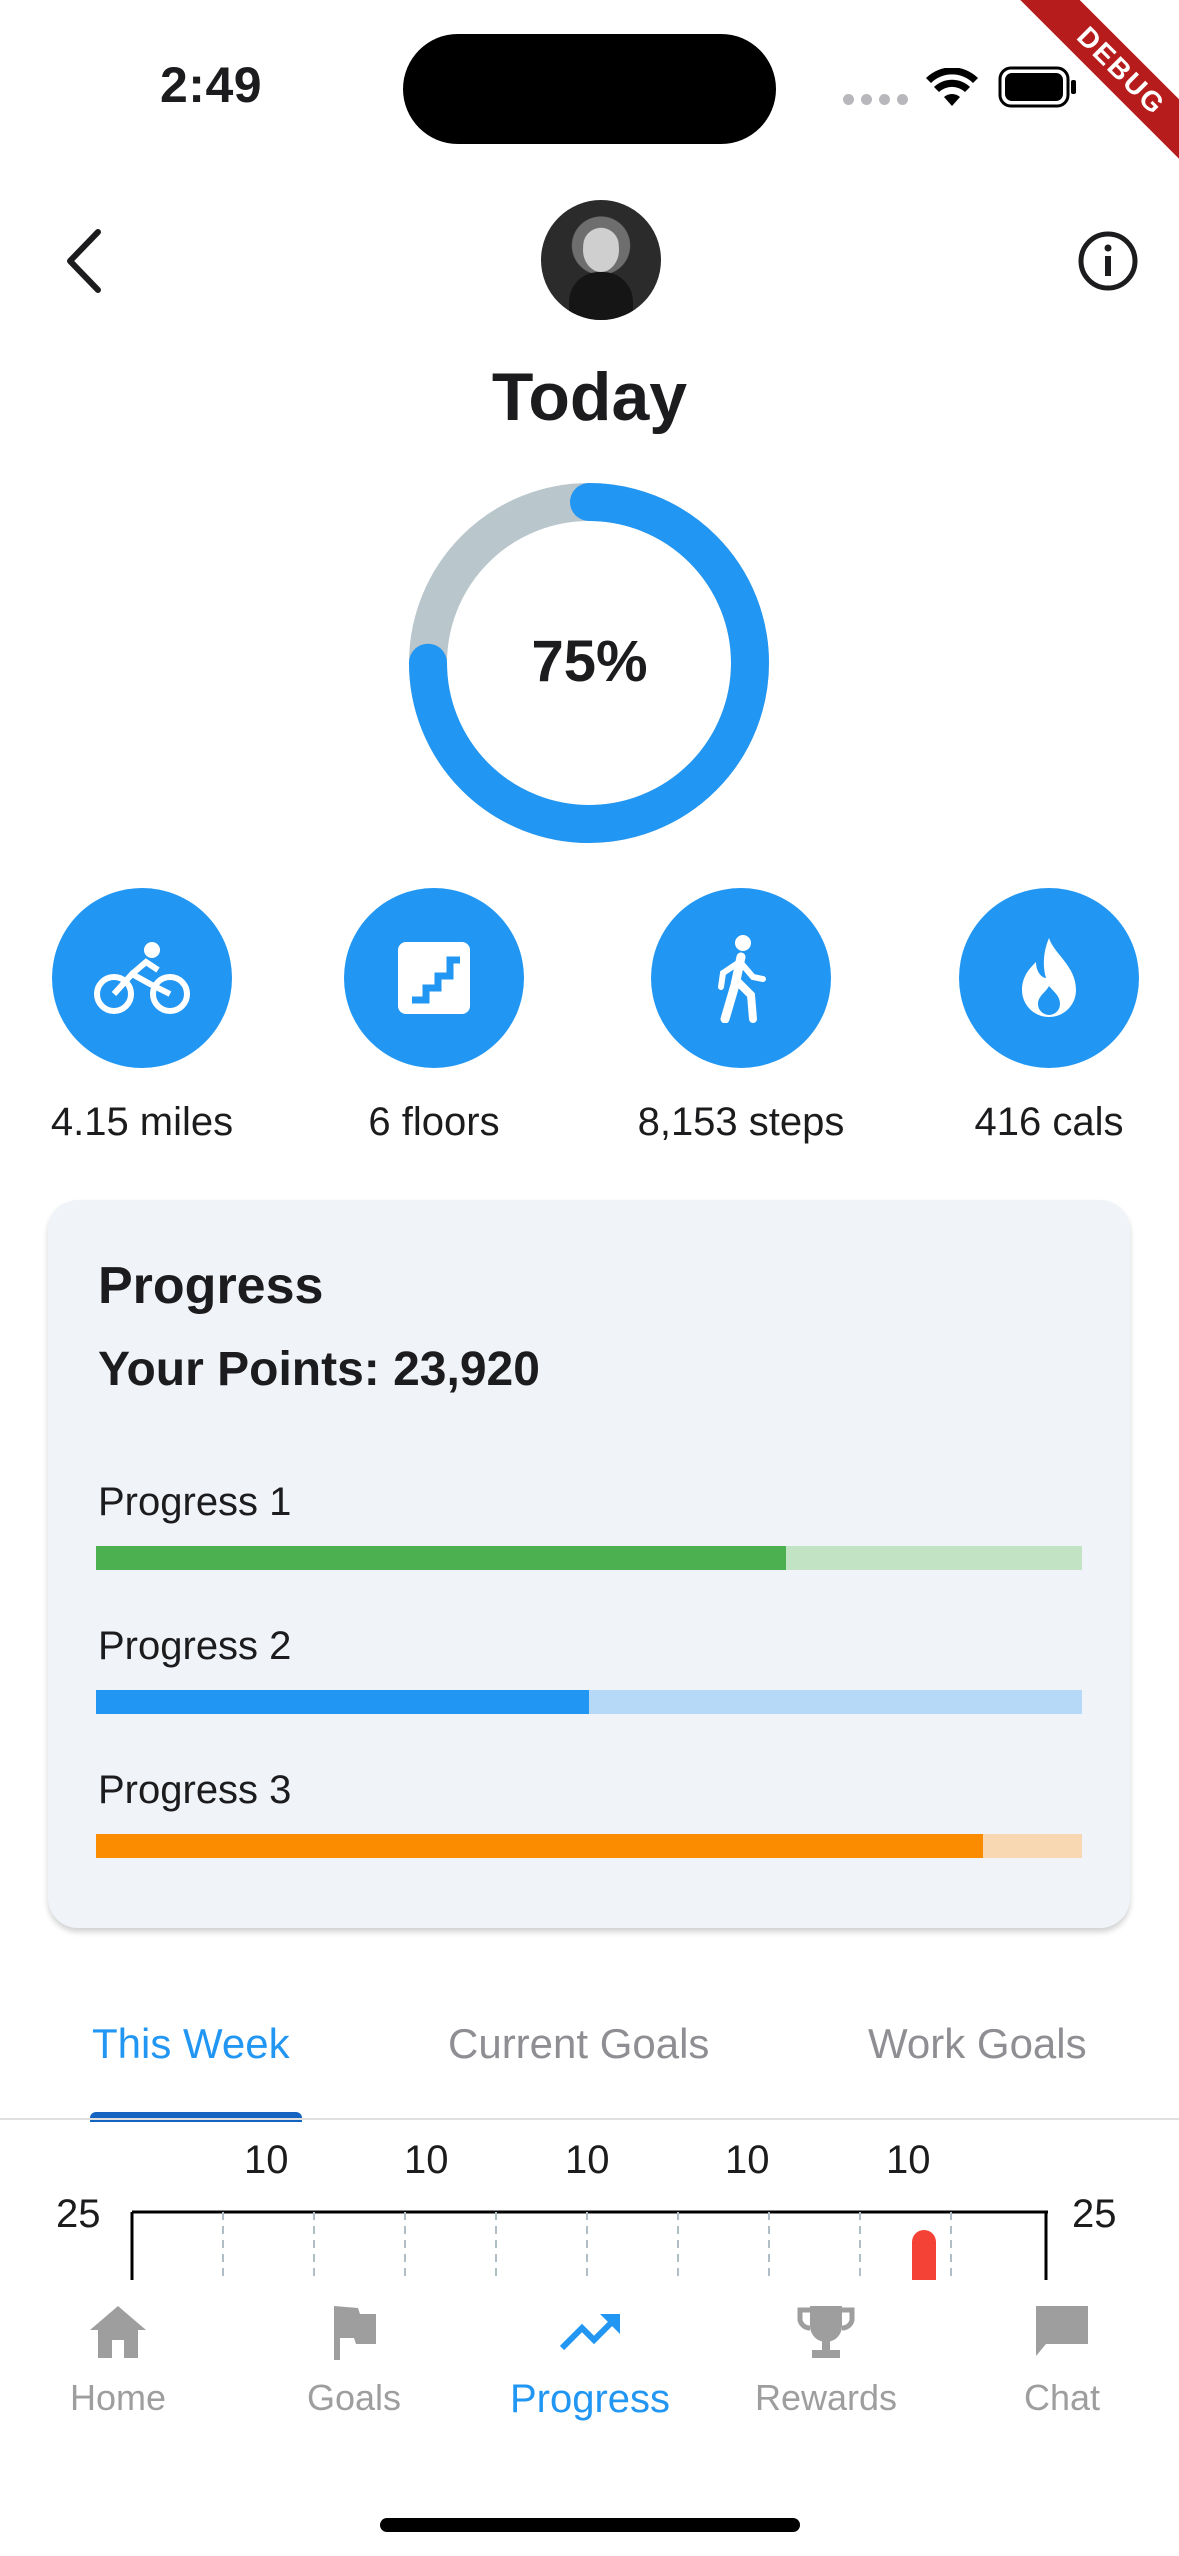 The height and width of the screenshot is (2556, 1179). I want to click on trophy-icon, so click(826, 2332).